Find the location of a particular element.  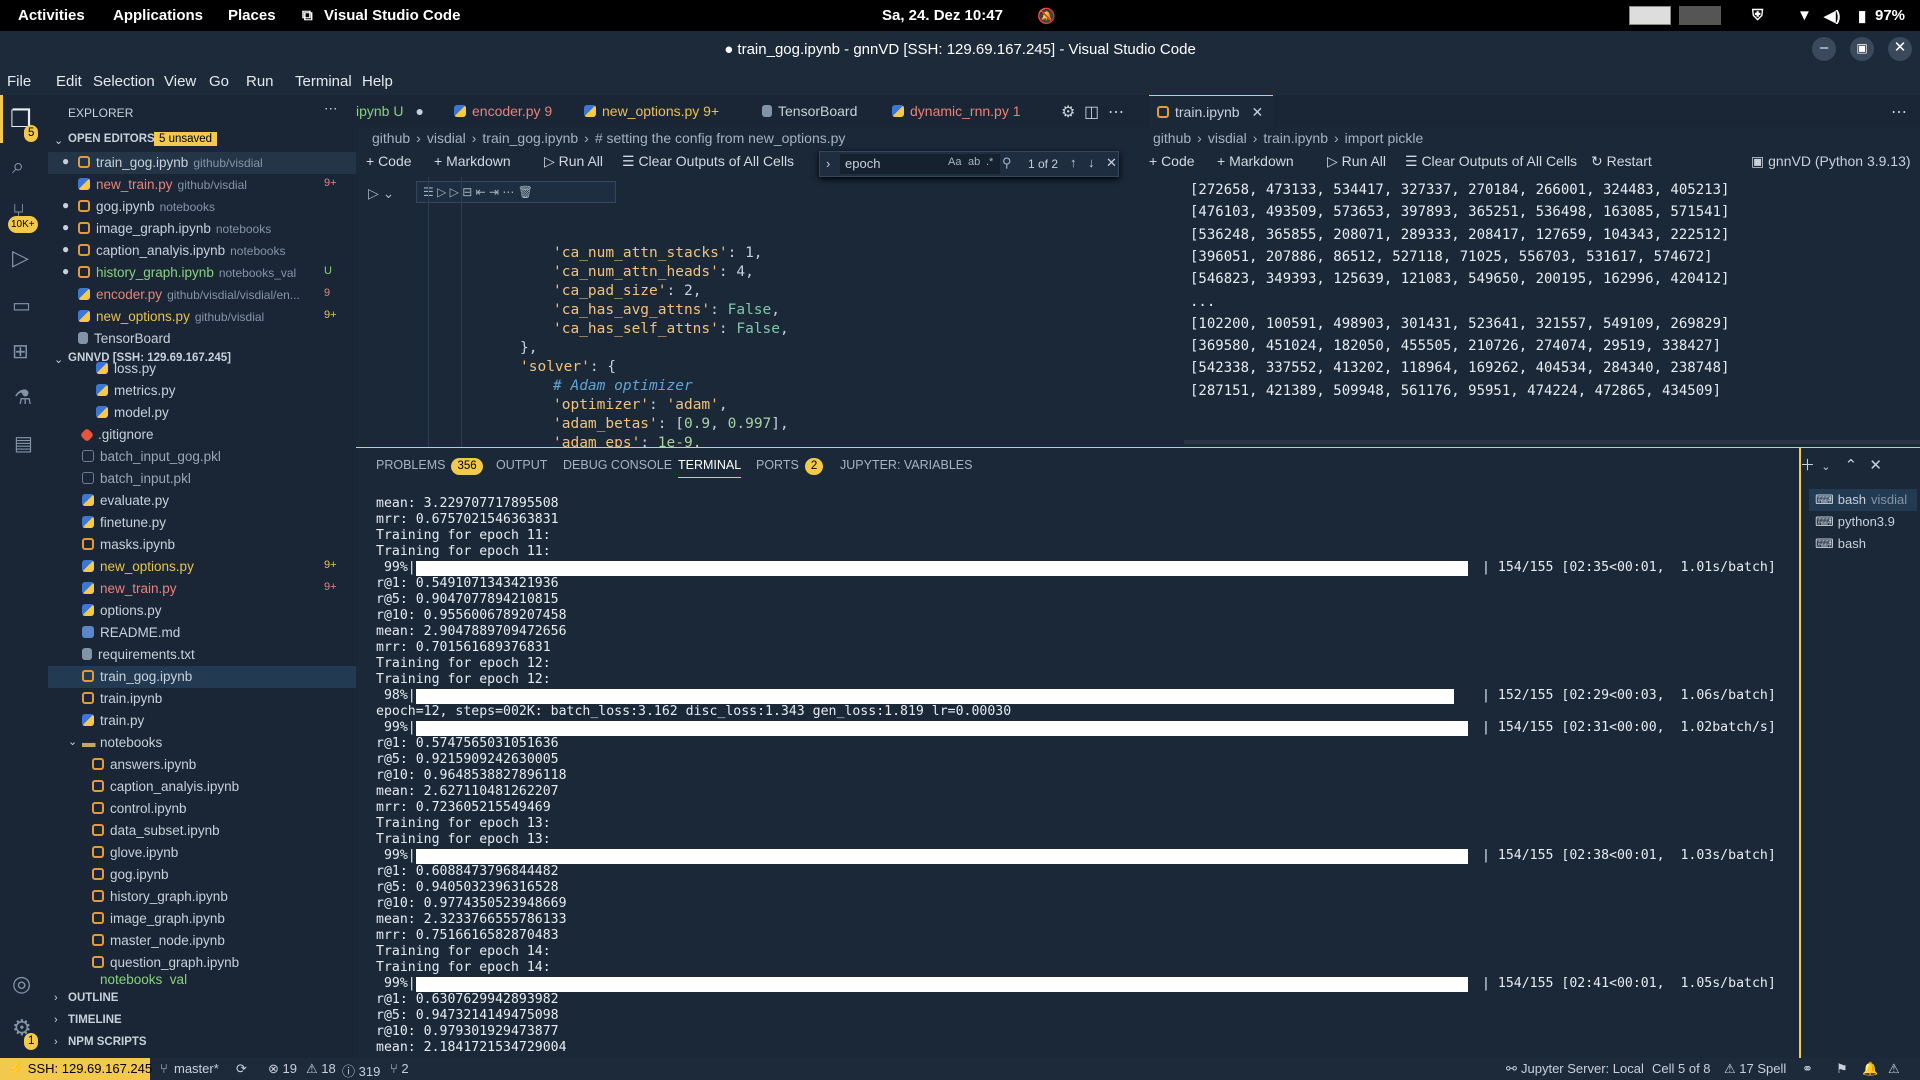

panel-tab-terminal: TERMINAL is located at coordinates (710, 468).